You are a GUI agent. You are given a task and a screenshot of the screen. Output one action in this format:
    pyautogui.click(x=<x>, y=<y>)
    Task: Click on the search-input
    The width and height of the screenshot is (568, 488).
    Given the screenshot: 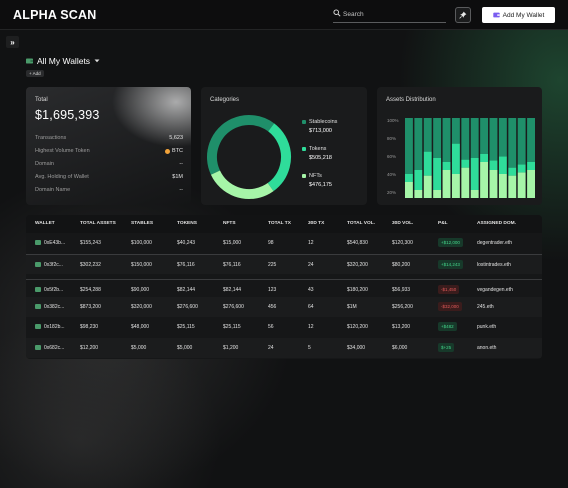 What is the action you would take?
    pyautogui.click(x=393, y=14)
    